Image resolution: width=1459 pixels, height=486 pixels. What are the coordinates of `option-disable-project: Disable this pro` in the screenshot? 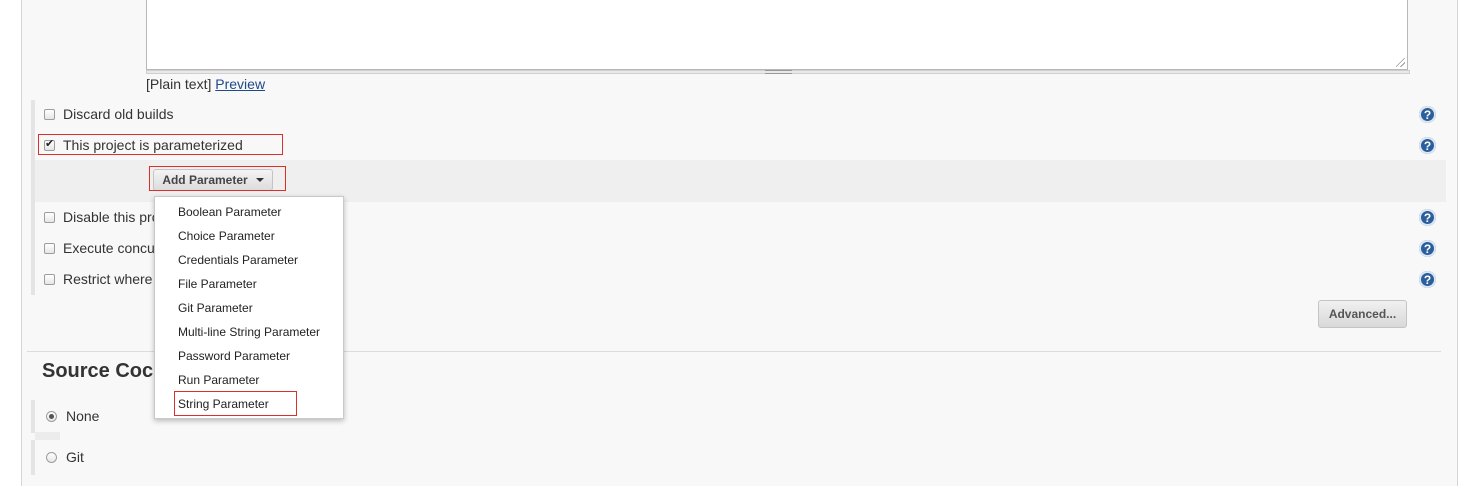 It's located at (102, 217).